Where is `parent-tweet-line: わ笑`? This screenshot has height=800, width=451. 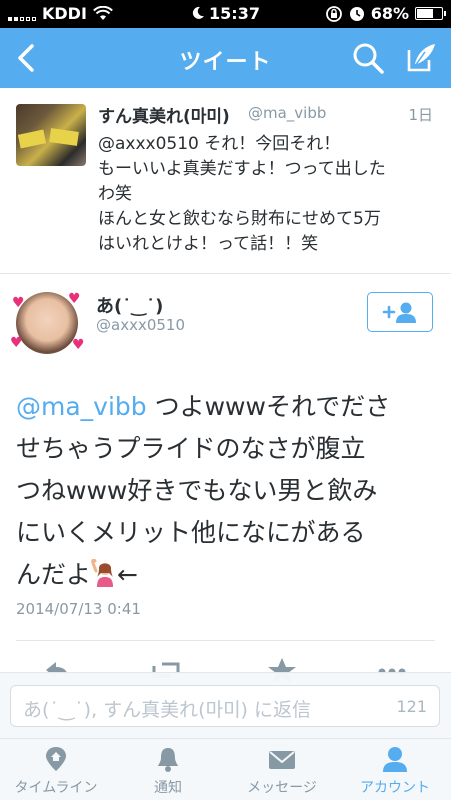 parent-tweet-line: わ笑 is located at coordinates (115, 194).